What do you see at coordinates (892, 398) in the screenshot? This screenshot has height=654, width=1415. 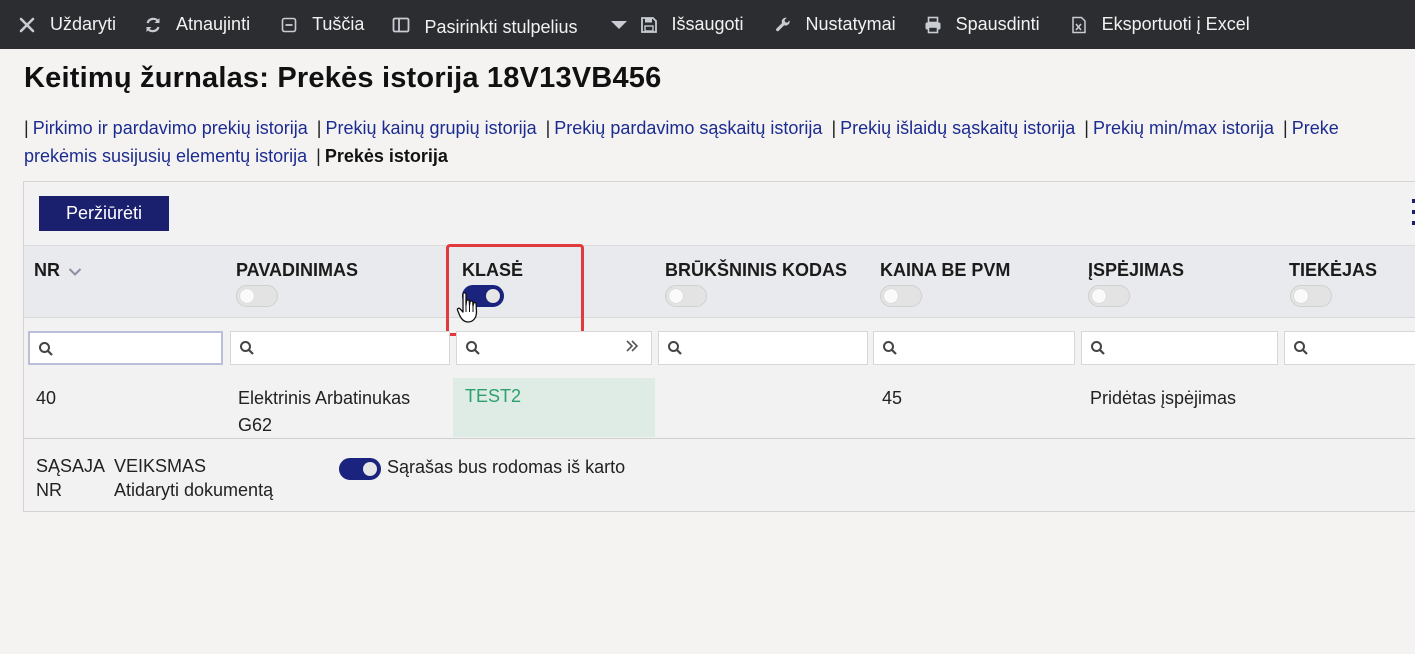 I see `cell-price: 45` at bounding box center [892, 398].